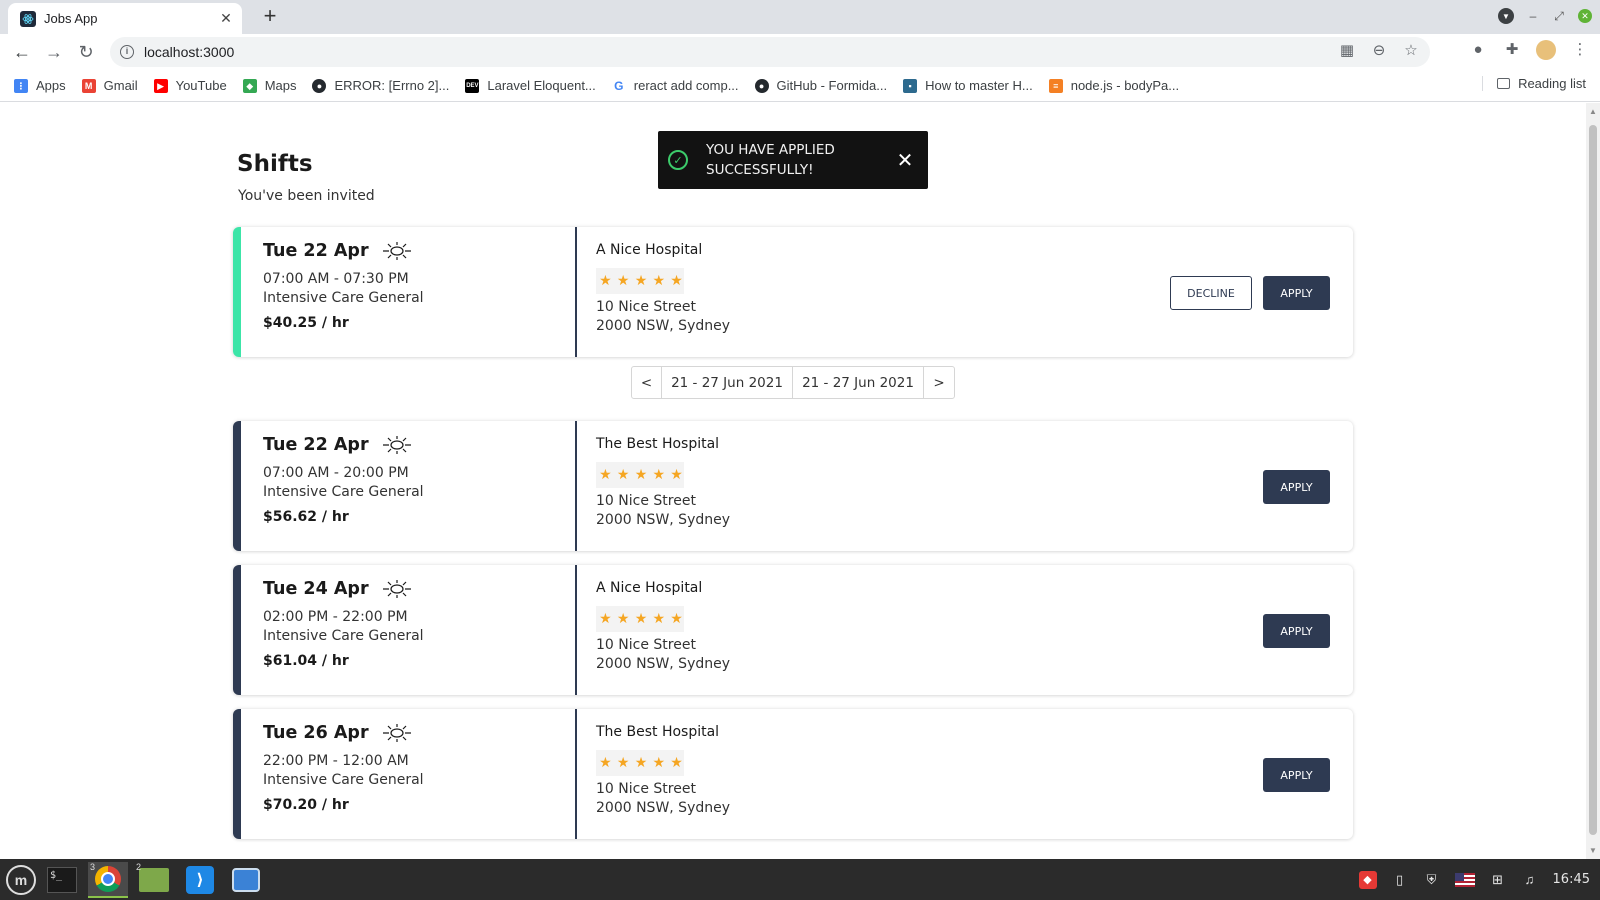 The width and height of the screenshot is (1600, 900). Describe the element at coordinates (663, 664) in the screenshot. I see `address-city: 2000 NSW, Sydney` at that location.